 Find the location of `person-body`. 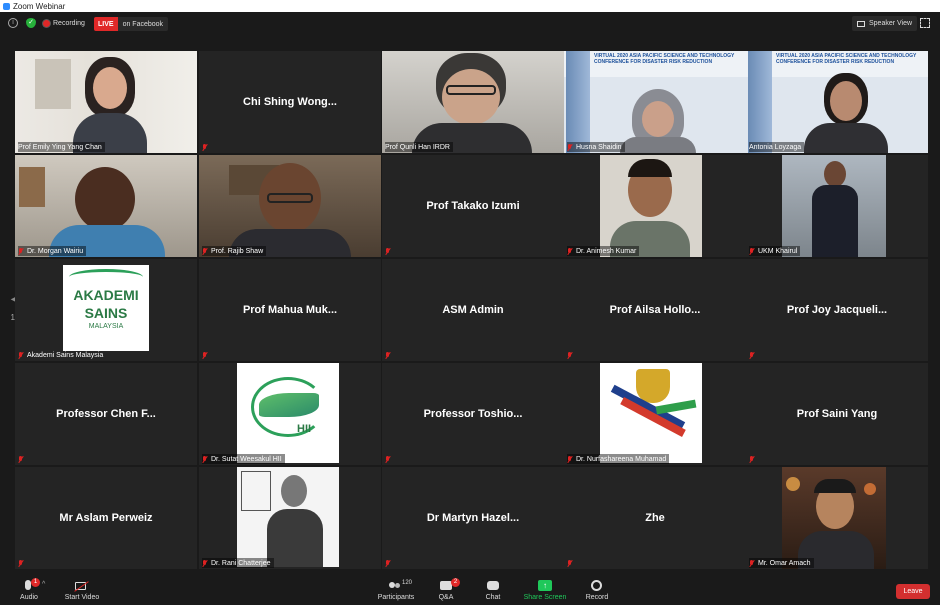

person-body is located at coordinates (846, 138).